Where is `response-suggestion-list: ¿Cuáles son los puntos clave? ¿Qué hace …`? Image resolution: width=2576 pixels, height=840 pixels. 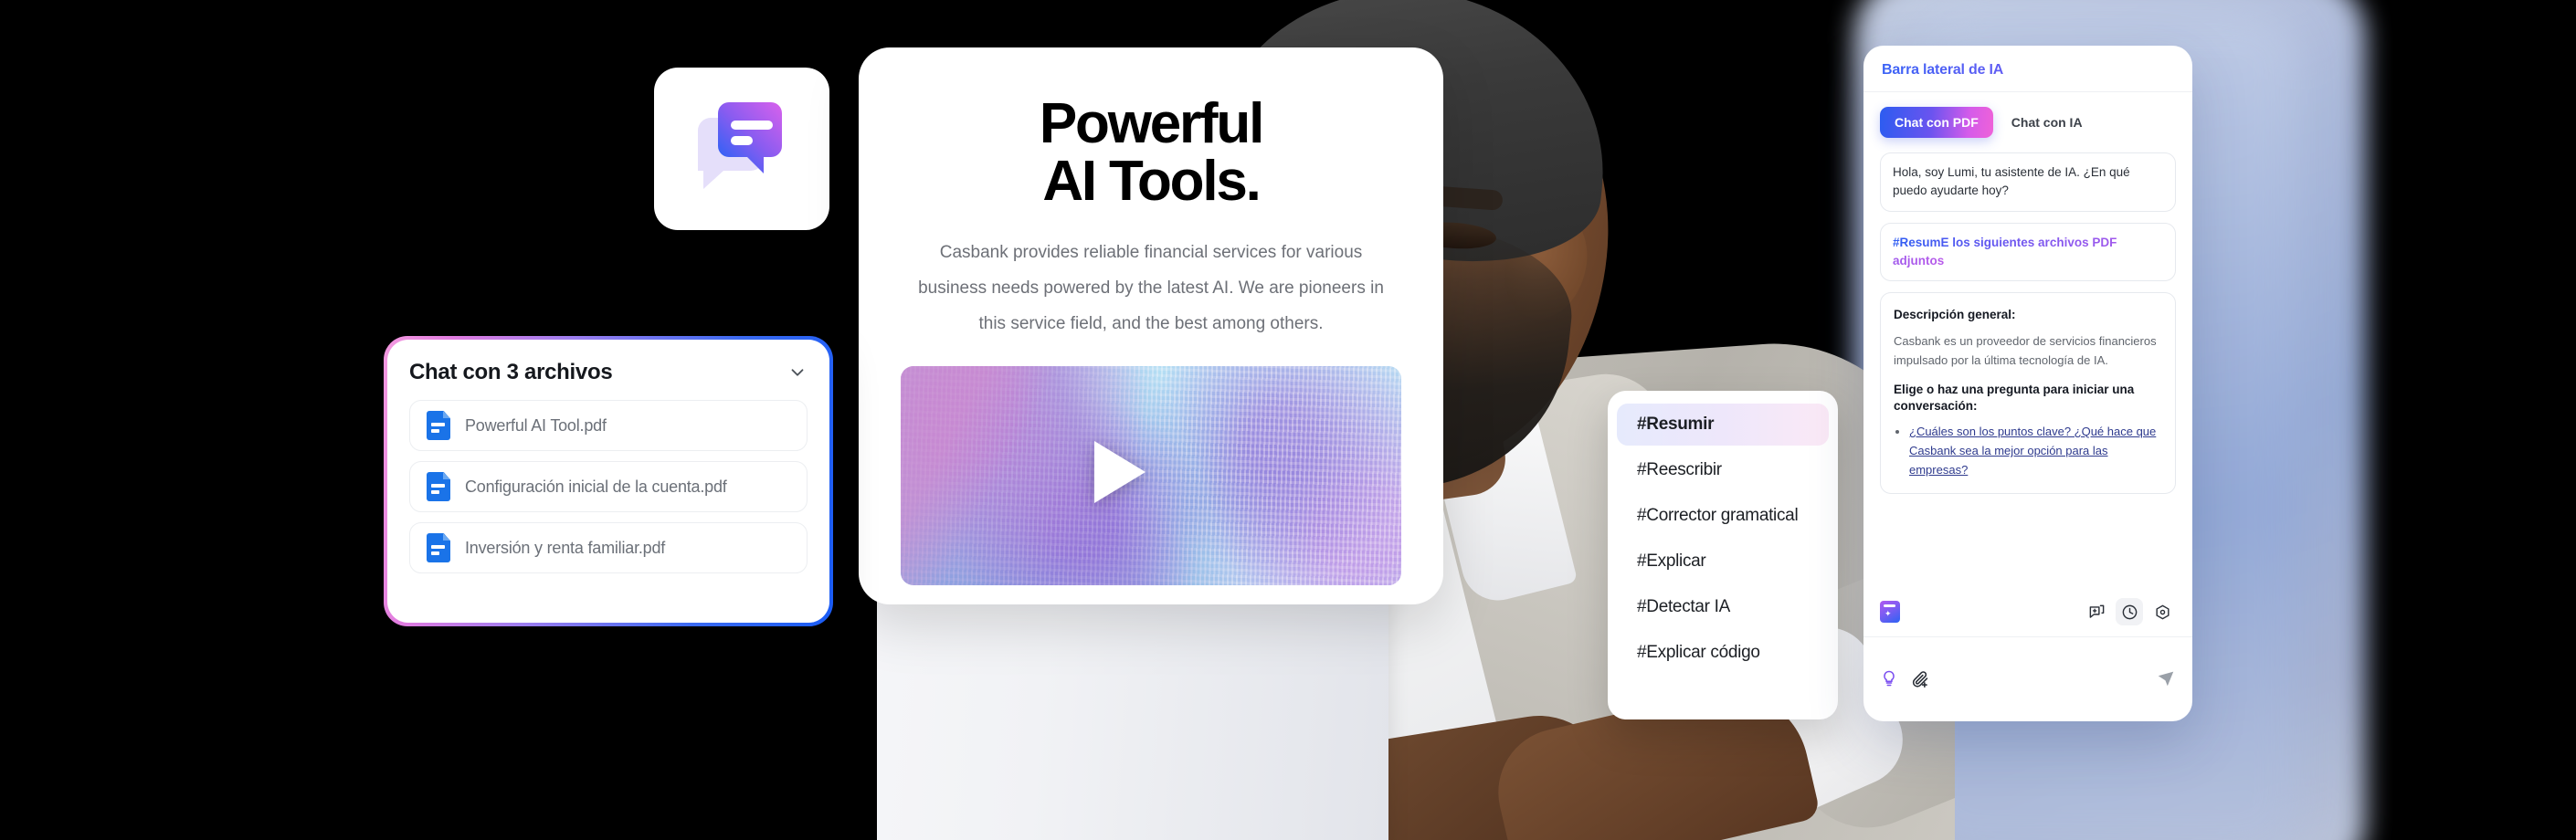
response-suggestion-list: ¿Cuáles son los puntos clave? ¿Qué hace … is located at coordinates (2035, 450).